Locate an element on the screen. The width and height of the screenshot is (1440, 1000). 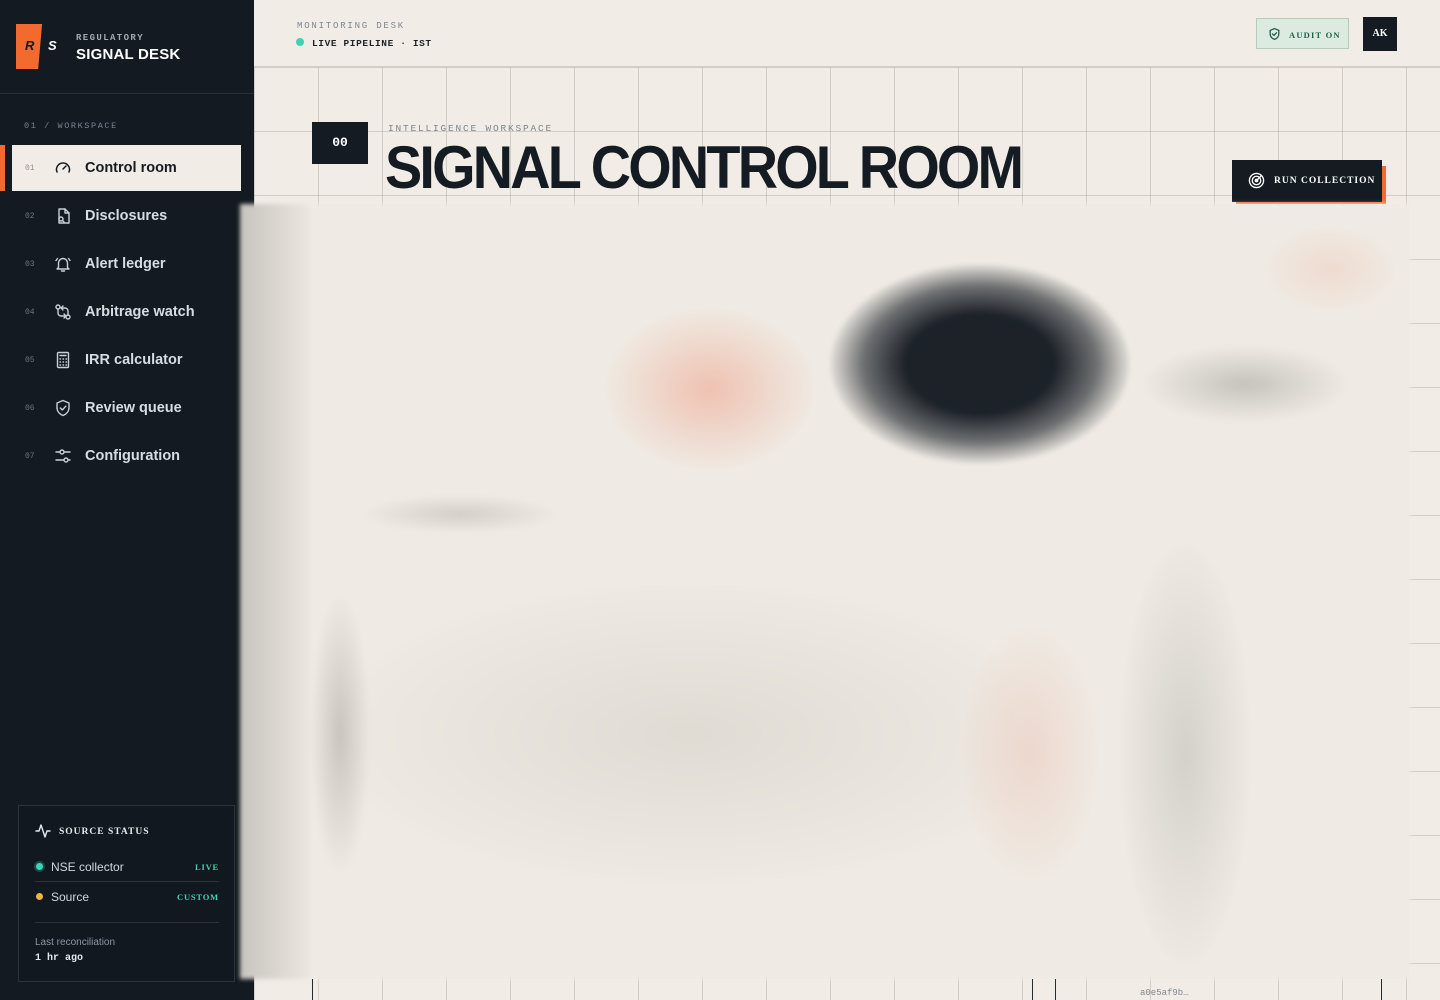
sidebar-item-arbitrage-watch: 04 Arbitrage watch is located at coordinates (126, 312).